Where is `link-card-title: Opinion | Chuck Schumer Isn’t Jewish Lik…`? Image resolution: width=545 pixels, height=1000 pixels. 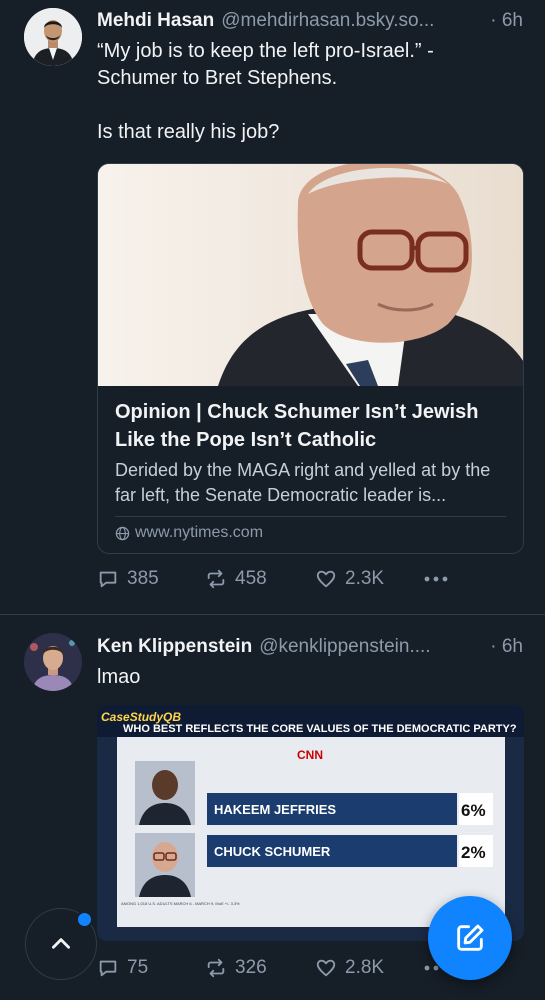
link-card-title: Opinion | Chuck Schumer Isn’t Jewish Lik… is located at coordinates (310, 426).